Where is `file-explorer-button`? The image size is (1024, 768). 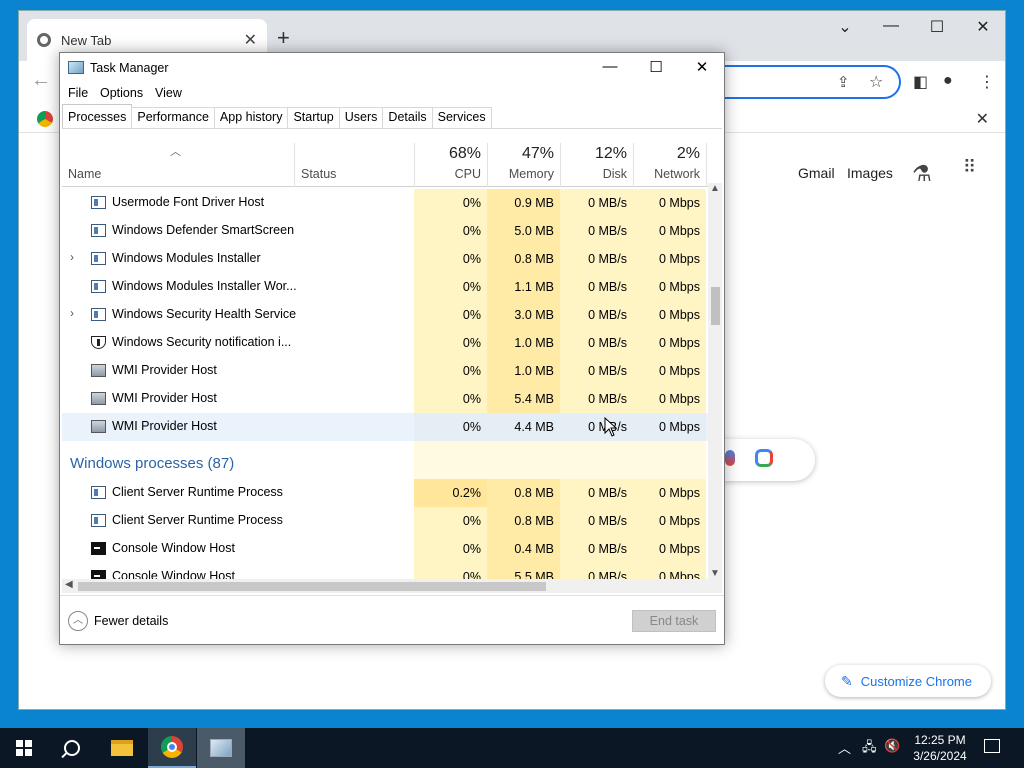
file-explorer-button is located at coordinates (122, 748).